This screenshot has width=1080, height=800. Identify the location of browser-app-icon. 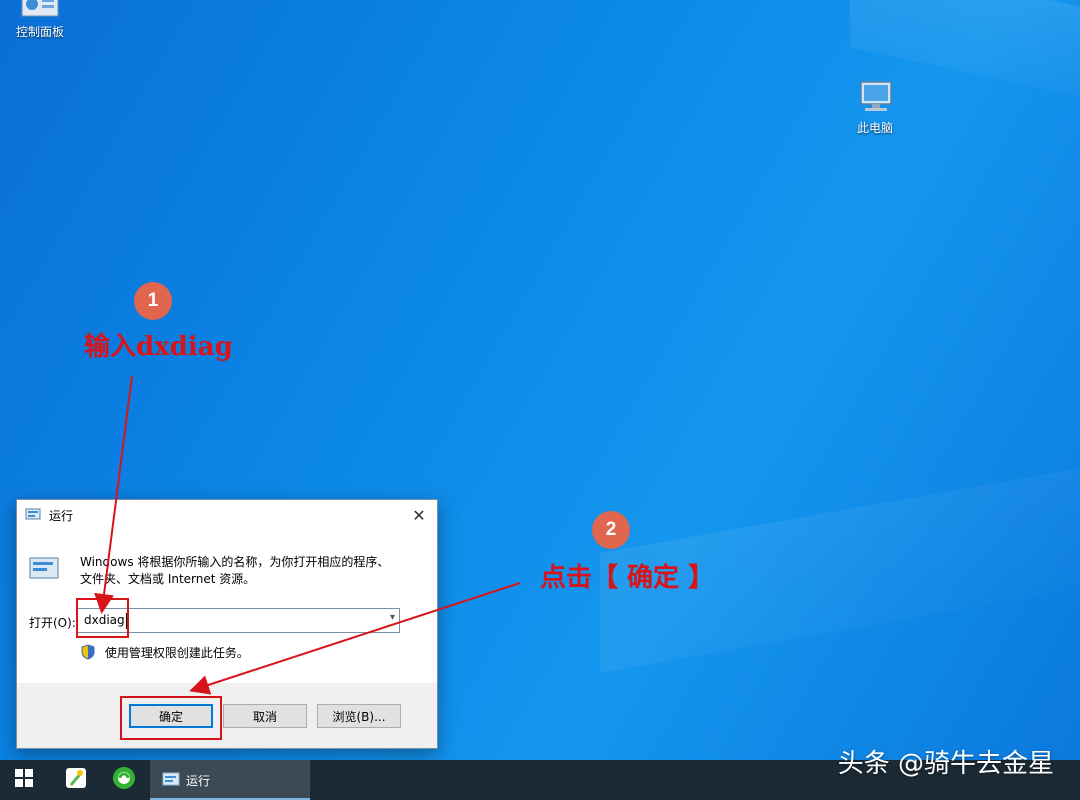
(124, 780).